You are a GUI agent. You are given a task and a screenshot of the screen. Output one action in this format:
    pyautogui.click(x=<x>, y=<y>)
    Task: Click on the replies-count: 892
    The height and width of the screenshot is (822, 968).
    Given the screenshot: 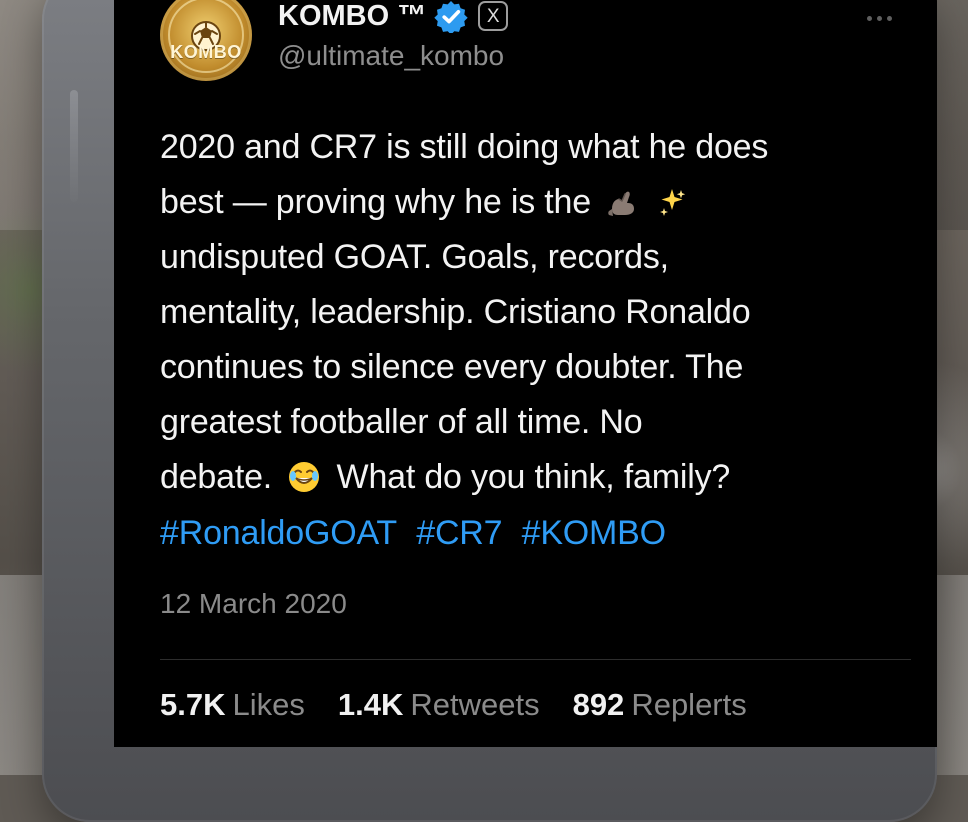 What is the action you would take?
    pyautogui.click(x=598, y=704)
    